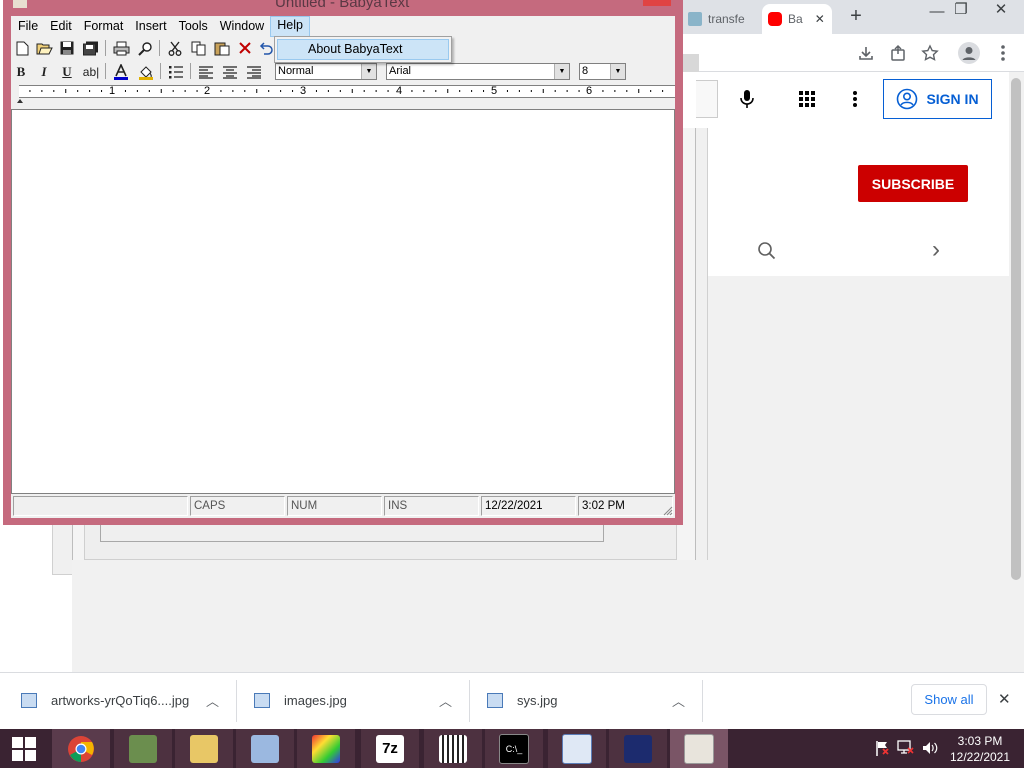 This screenshot has height=768, width=1024. I want to click on ruler-number: 2, so click(207, 91).